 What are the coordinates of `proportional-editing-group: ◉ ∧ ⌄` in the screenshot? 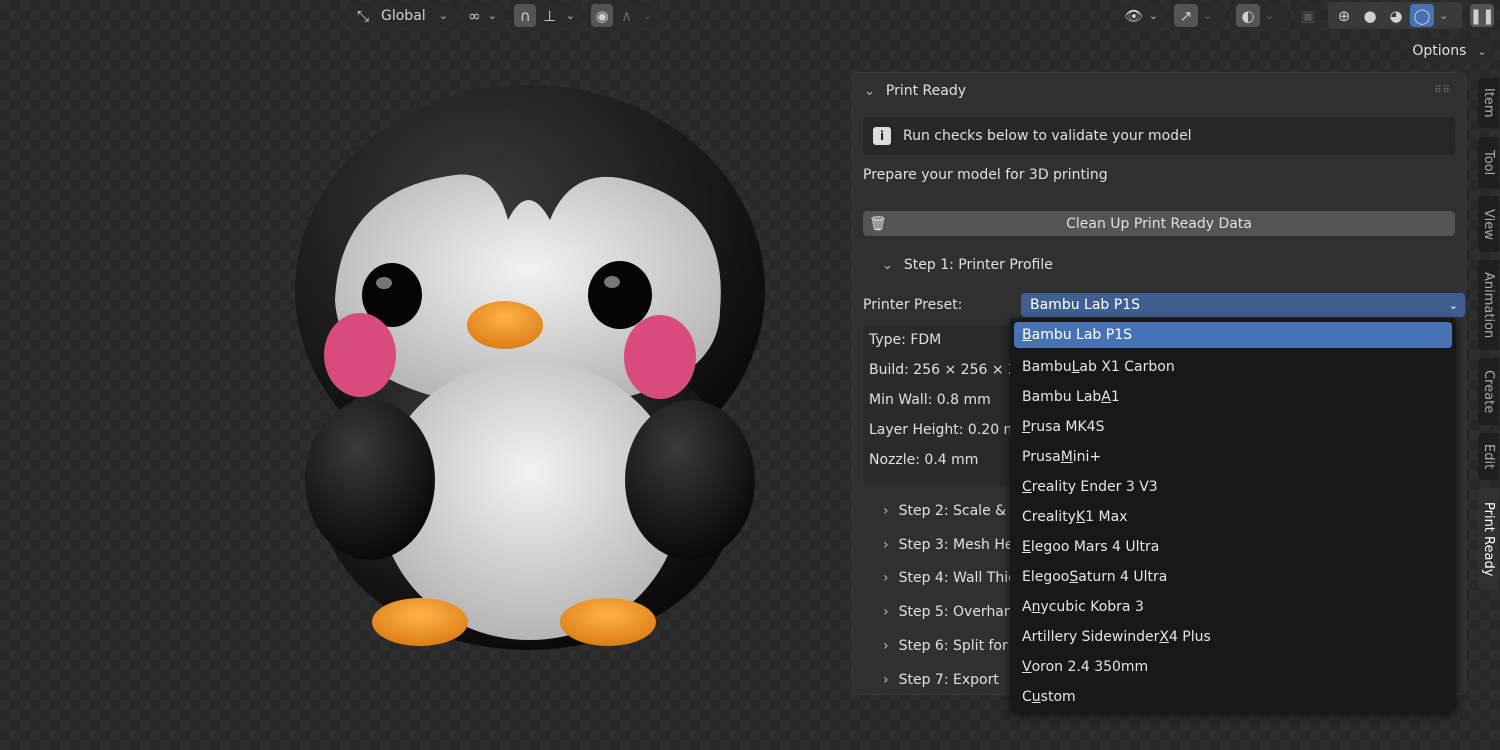 It's located at (623, 15).